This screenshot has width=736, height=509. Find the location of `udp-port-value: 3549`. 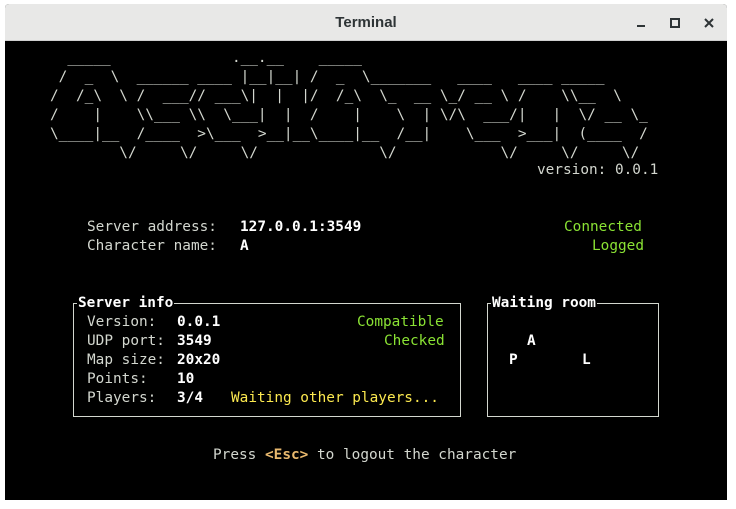

udp-port-value: 3549 is located at coordinates (194, 341).